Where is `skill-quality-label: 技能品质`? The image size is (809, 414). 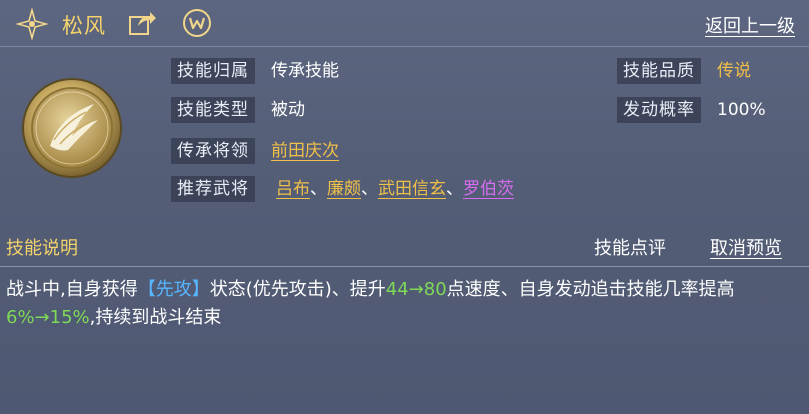
skill-quality-label: 技能品质 is located at coordinates (659, 71).